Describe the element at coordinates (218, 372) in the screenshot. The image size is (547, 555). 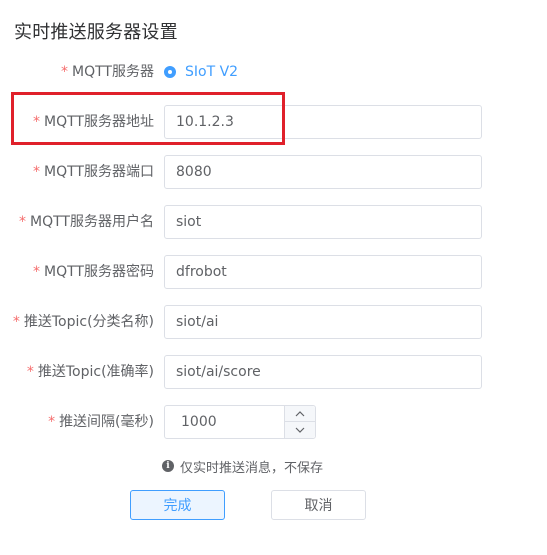
I see `topic-accuracy-input-value: siot/ai/score` at that location.